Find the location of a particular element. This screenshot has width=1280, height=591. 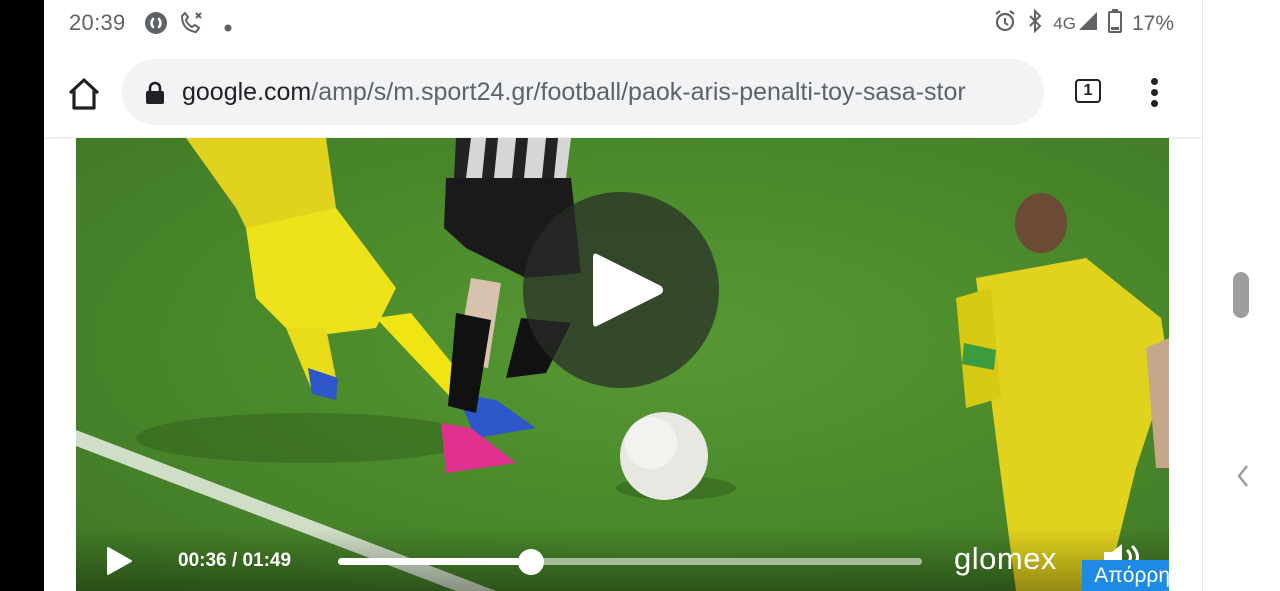

battery-percent: 17% is located at coordinates (1152, 23).